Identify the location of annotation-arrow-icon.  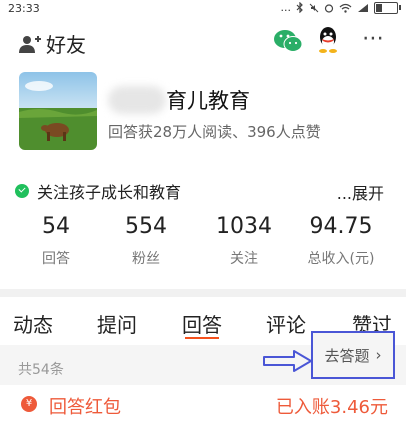
(287, 361).